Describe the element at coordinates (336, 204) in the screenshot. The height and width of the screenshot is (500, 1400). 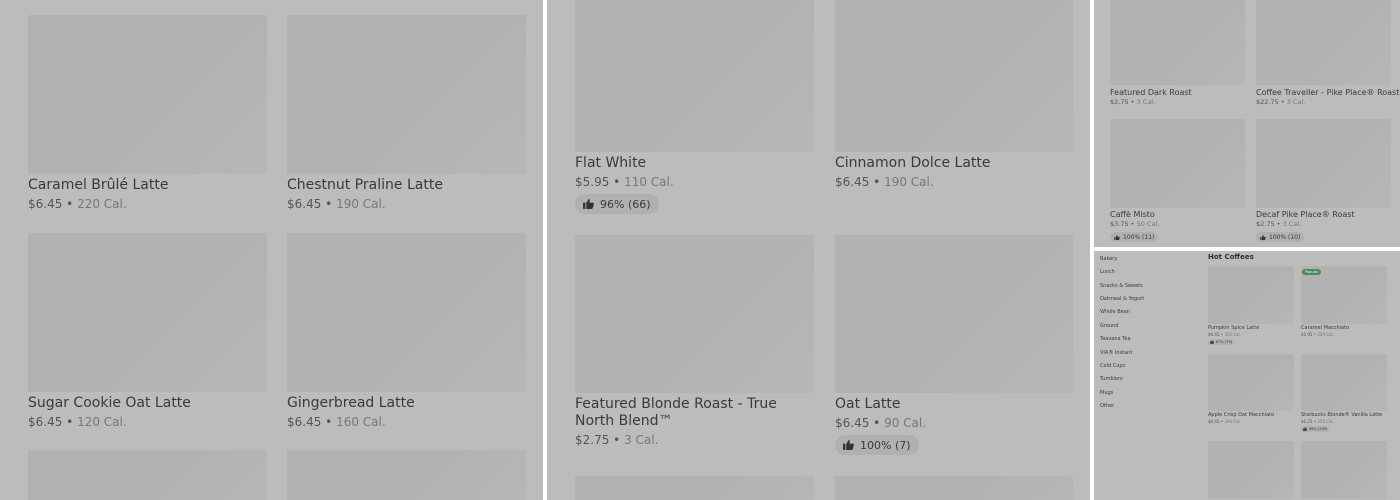
I see `product-meta: $6.45 • 190 Cal.` at that location.